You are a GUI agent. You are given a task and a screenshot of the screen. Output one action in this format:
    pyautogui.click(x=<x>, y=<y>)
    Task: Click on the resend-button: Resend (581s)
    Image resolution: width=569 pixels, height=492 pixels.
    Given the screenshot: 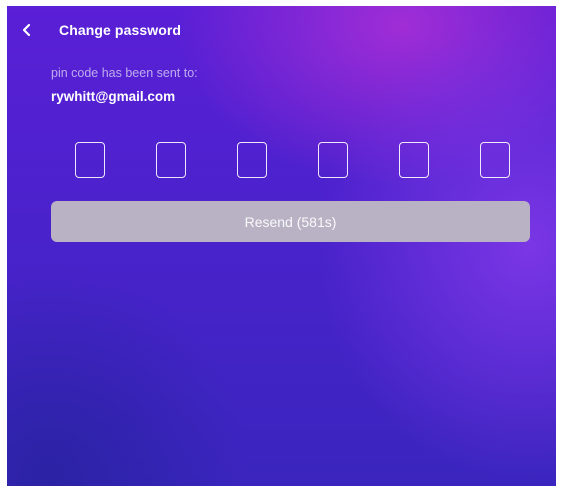 What is the action you would take?
    pyautogui.click(x=290, y=221)
    